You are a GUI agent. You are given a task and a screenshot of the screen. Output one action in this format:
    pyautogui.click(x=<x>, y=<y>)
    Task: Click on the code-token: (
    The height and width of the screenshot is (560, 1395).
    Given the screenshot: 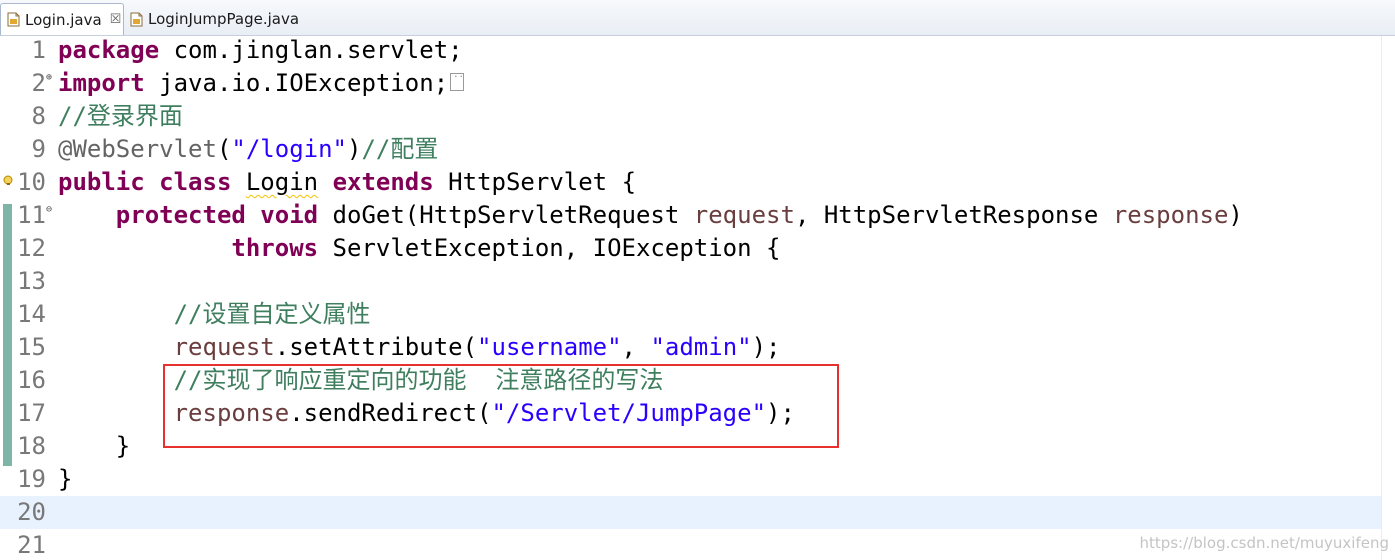 What is the action you would take?
    pyautogui.click(x=224, y=149)
    